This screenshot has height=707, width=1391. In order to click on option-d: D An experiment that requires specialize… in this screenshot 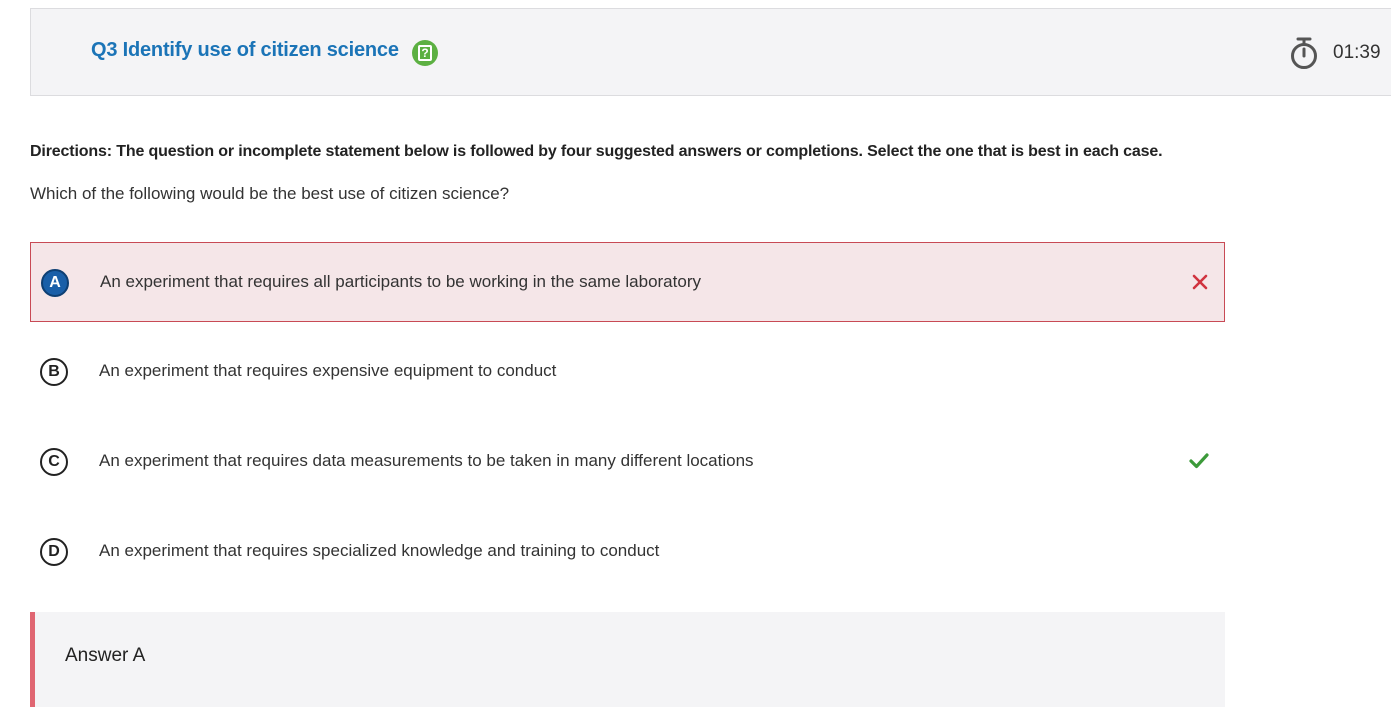, I will do `click(627, 552)`.